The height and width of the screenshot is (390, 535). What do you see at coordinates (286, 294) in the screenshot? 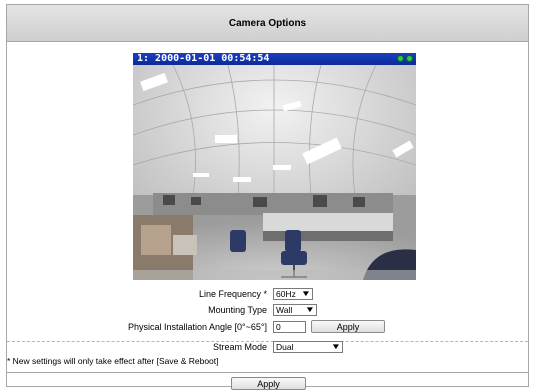
I see `line-frequency-value: 60Hz` at bounding box center [286, 294].